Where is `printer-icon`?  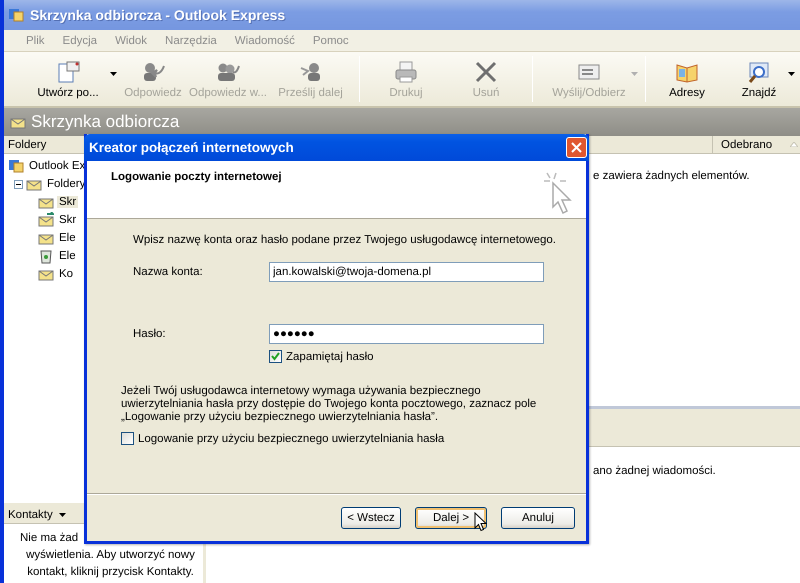
printer-icon is located at coordinates (406, 72).